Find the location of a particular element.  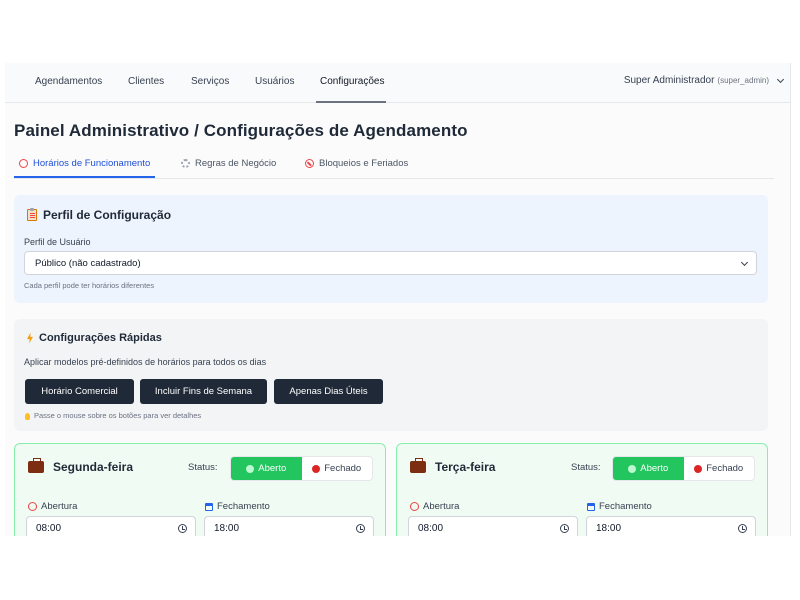

nav-configuracoes: Configurações is located at coordinates (352, 81).